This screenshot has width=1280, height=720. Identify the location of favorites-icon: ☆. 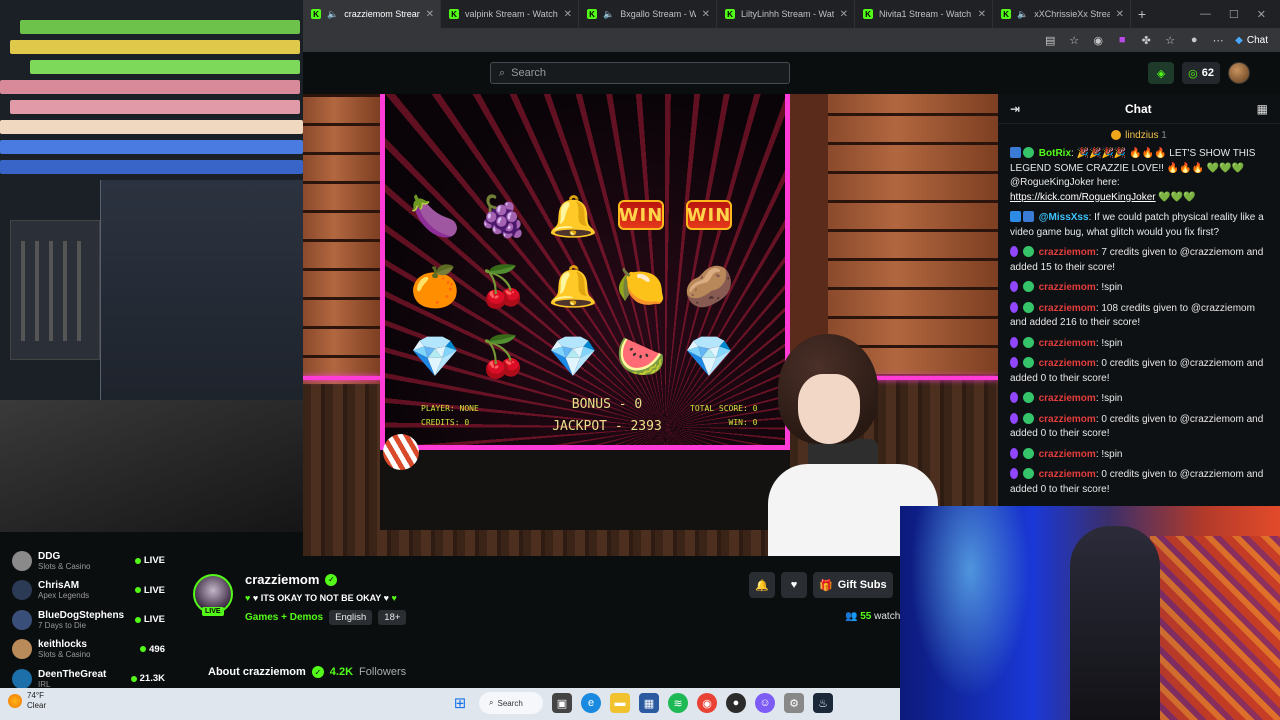
(1170, 40).